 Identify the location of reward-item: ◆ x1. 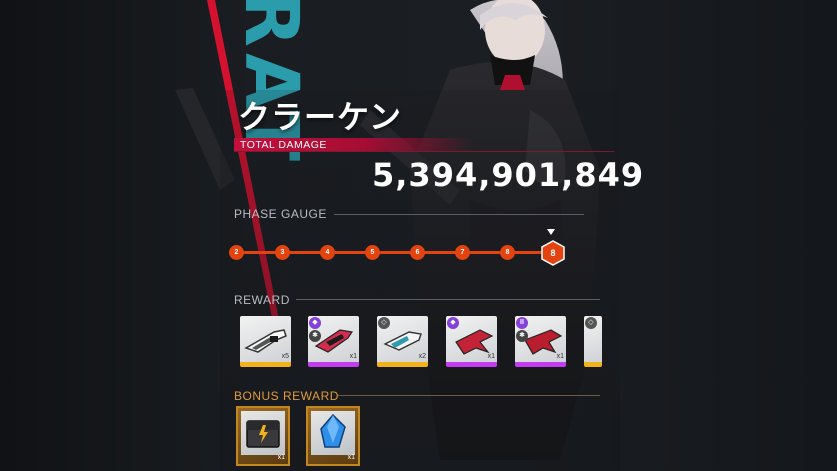
(471, 341).